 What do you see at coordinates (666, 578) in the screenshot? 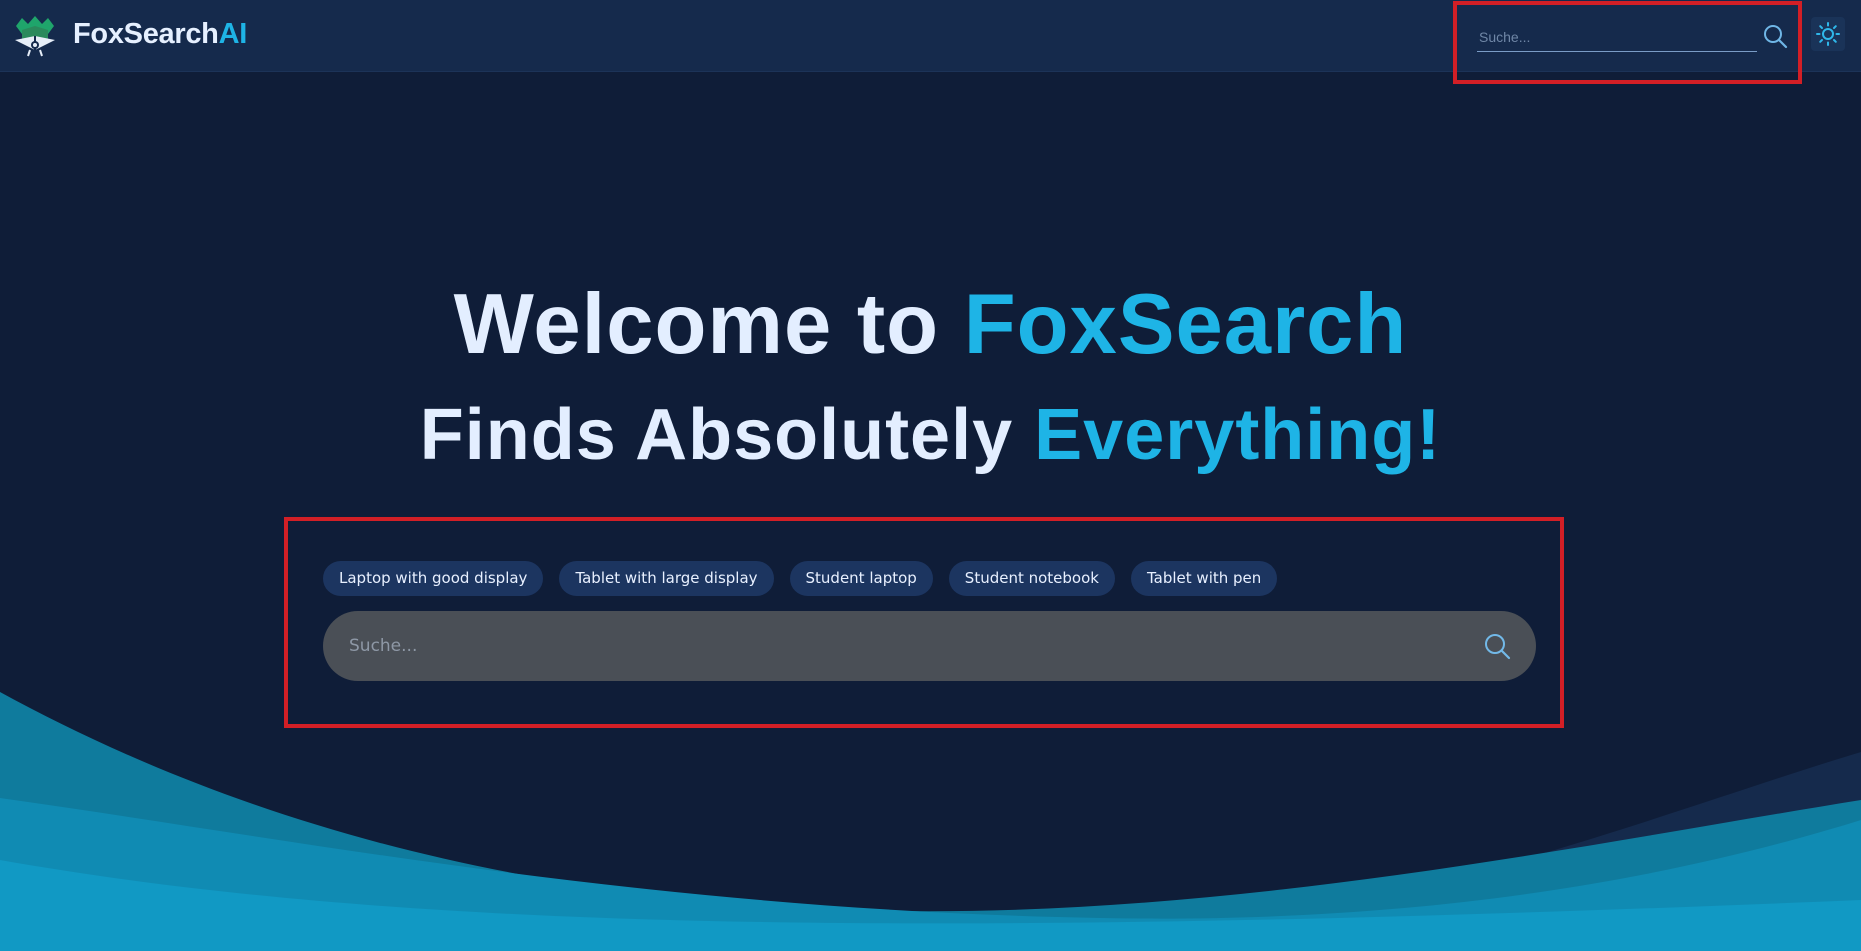
I see `suggestion-chip: Tablet with large display` at bounding box center [666, 578].